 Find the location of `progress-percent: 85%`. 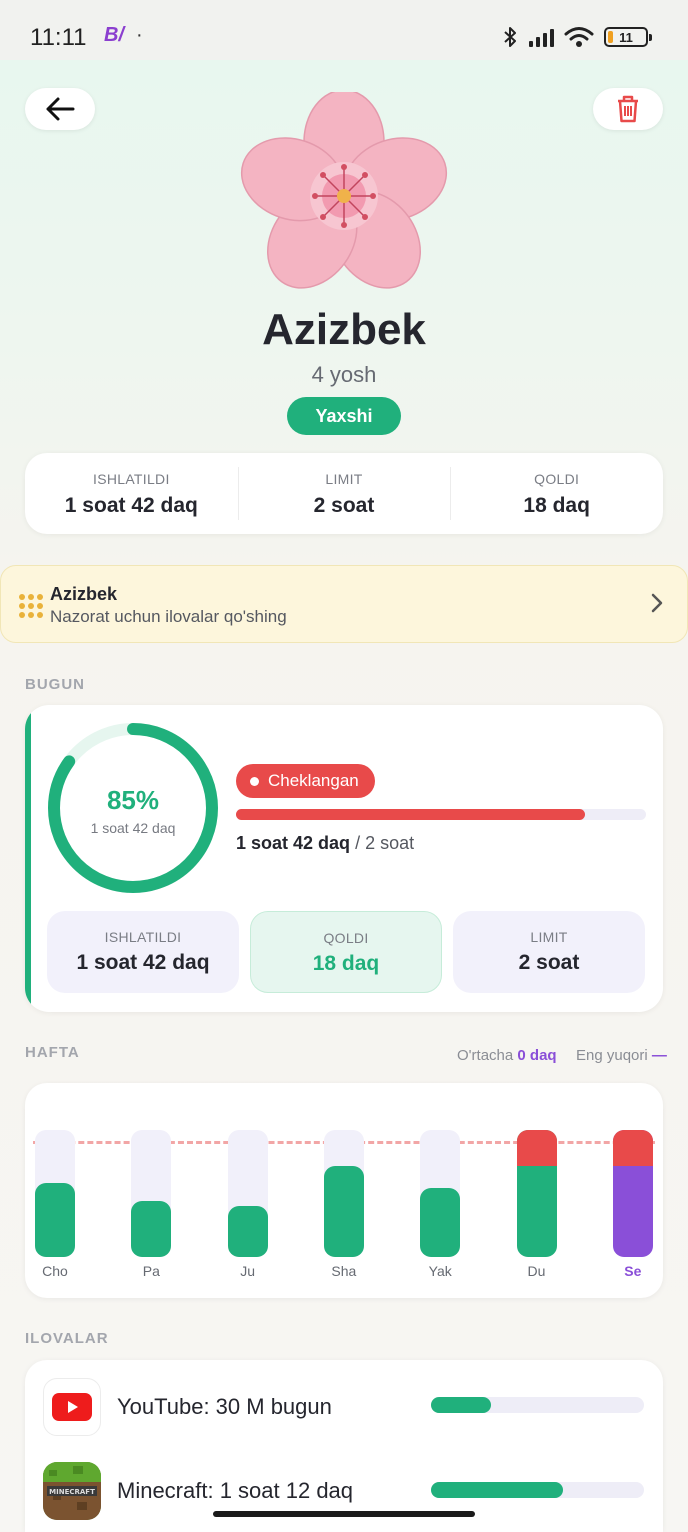

progress-percent: 85% is located at coordinates (133, 800).